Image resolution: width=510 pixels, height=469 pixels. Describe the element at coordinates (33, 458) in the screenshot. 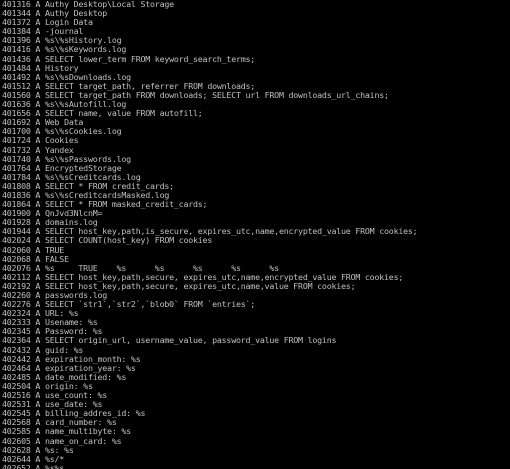

I see `output-line: 402644 A %s/*` at that location.